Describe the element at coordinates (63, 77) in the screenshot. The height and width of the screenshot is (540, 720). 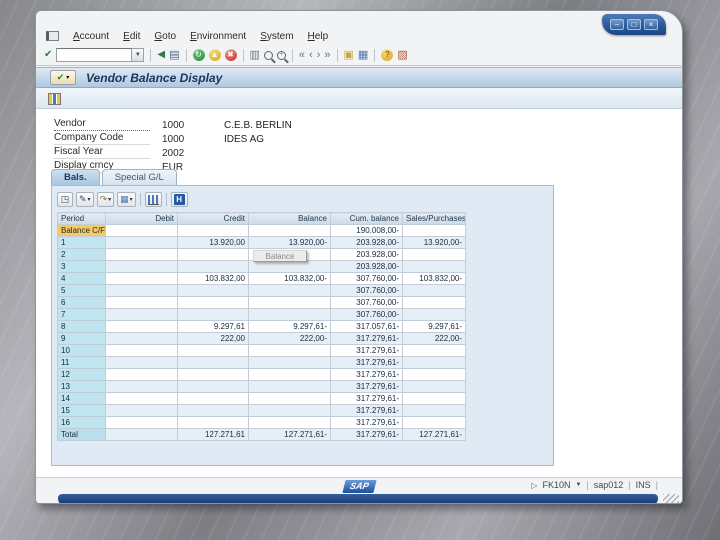
I see `screen-menu-button: ✔ ▾` at that location.